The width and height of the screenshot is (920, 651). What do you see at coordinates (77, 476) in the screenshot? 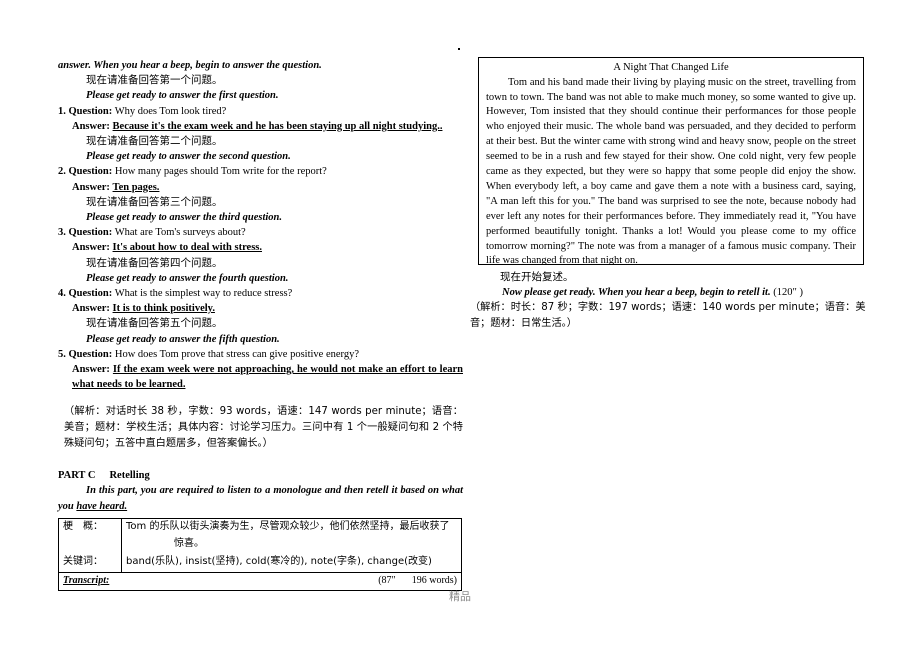
I see `part-c-label: PART C` at bounding box center [77, 476].